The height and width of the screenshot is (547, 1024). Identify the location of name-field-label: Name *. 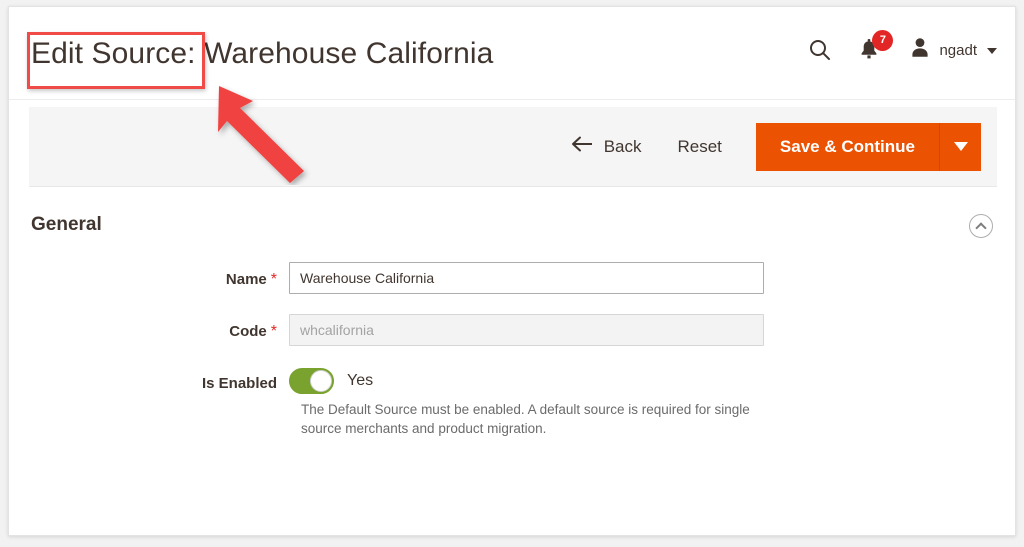
(160, 275).